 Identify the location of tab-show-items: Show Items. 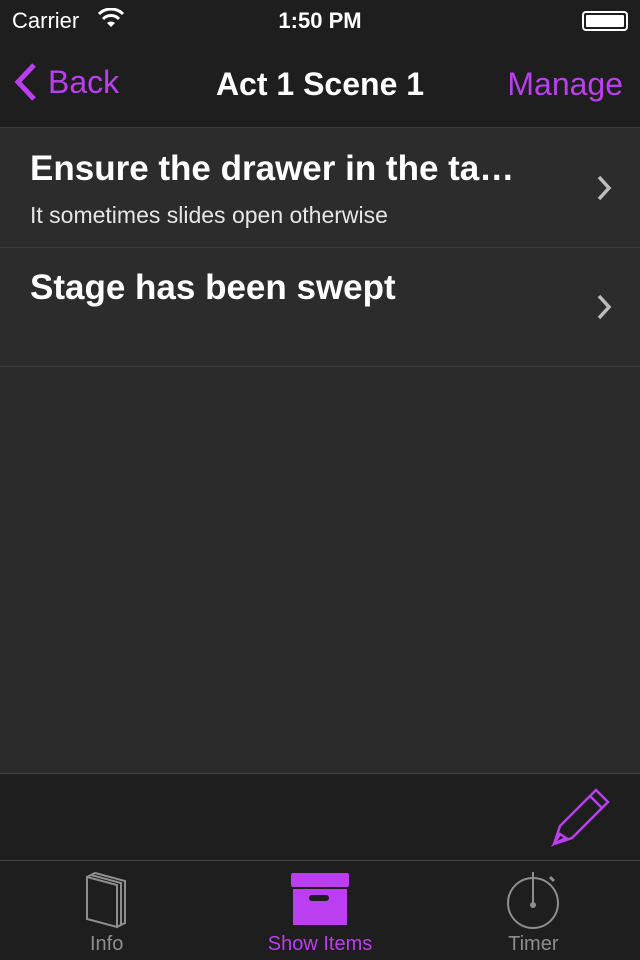
(319, 910).